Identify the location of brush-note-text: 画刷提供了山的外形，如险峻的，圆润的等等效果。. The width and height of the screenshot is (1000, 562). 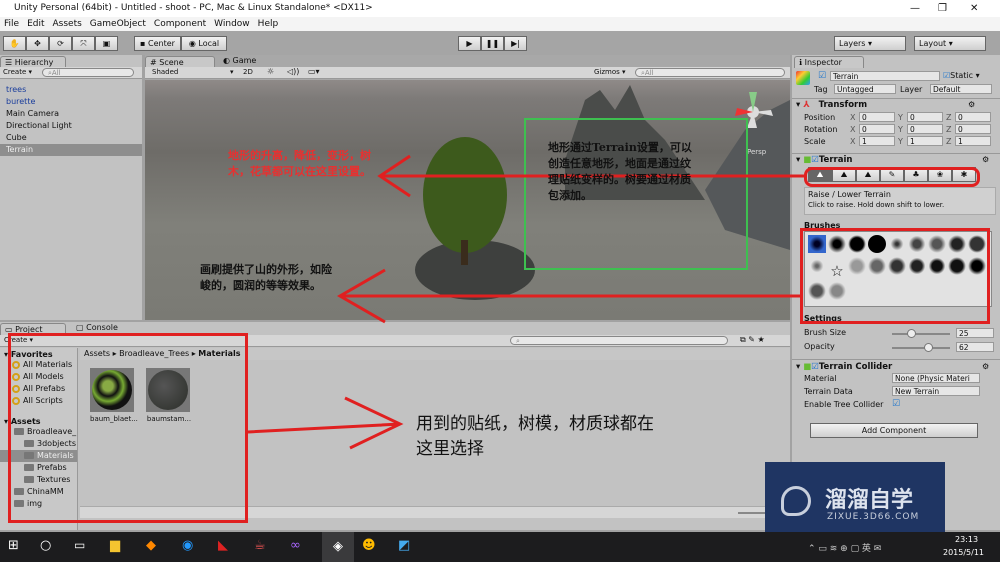
(266, 277).